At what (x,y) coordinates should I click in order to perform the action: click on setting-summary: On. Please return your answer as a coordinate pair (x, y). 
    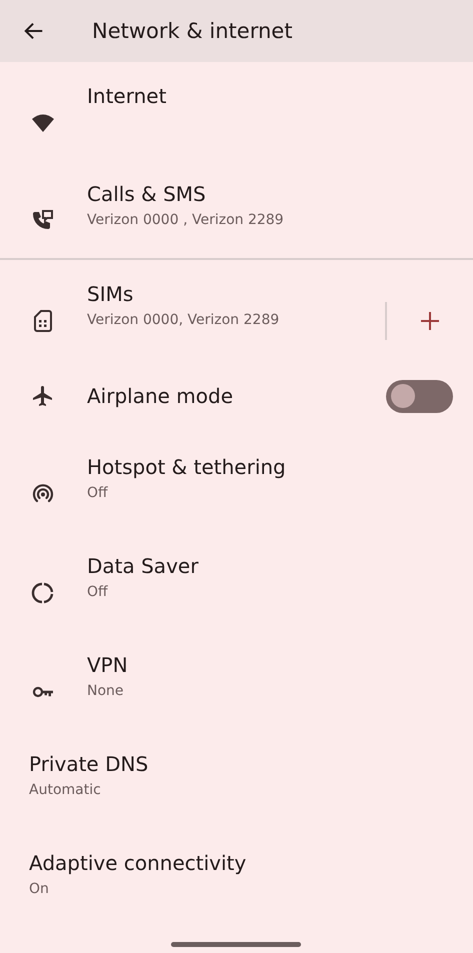
    Looking at the image, I should click on (39, 889).